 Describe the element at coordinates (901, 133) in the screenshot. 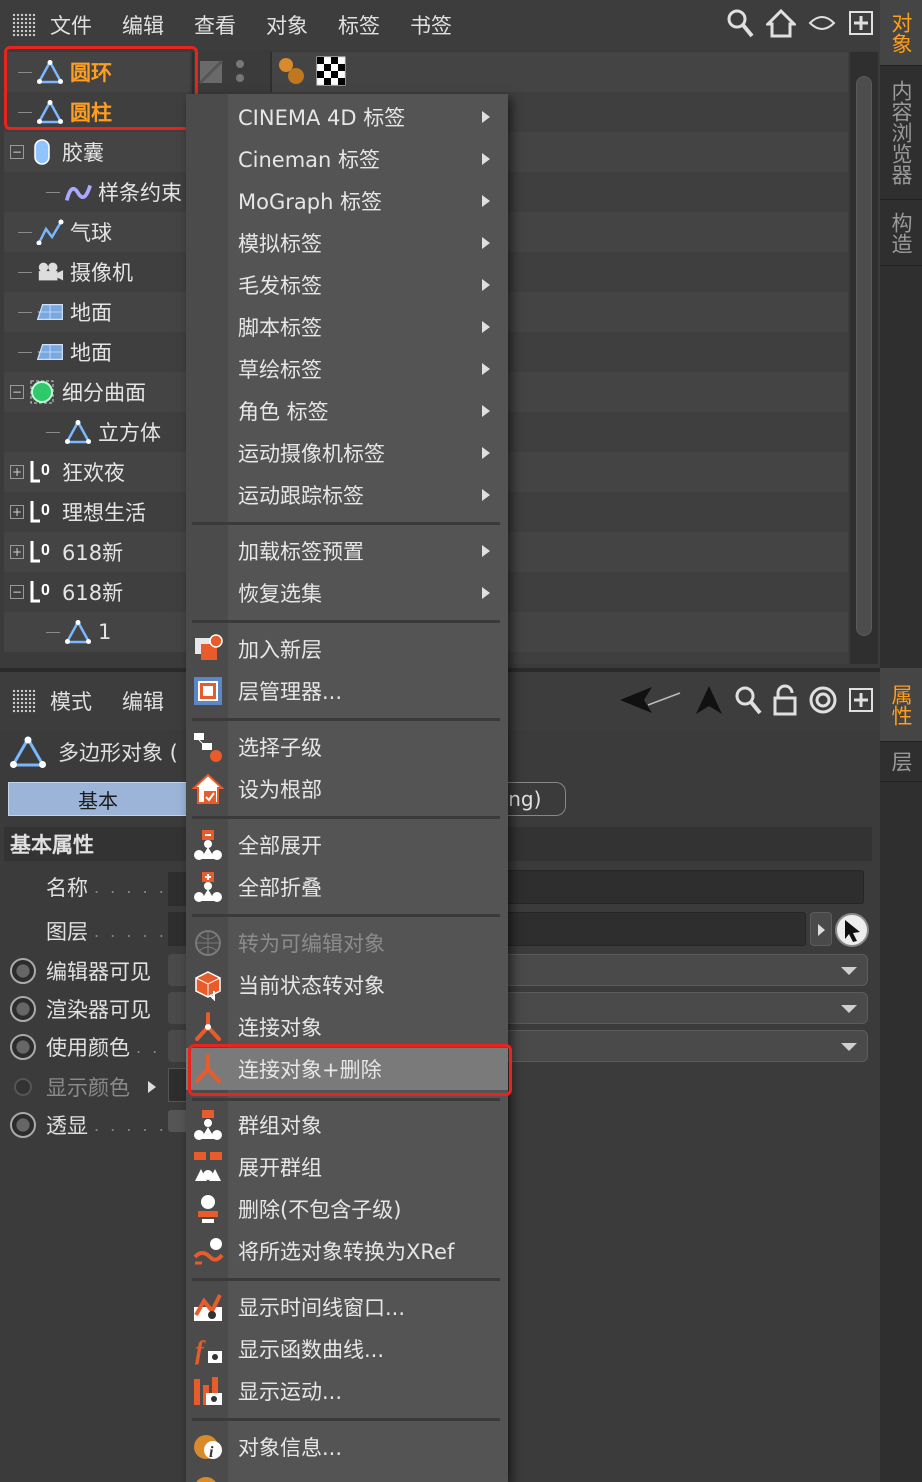

I see `tab-content-browser: 内容浏览器` at that location.